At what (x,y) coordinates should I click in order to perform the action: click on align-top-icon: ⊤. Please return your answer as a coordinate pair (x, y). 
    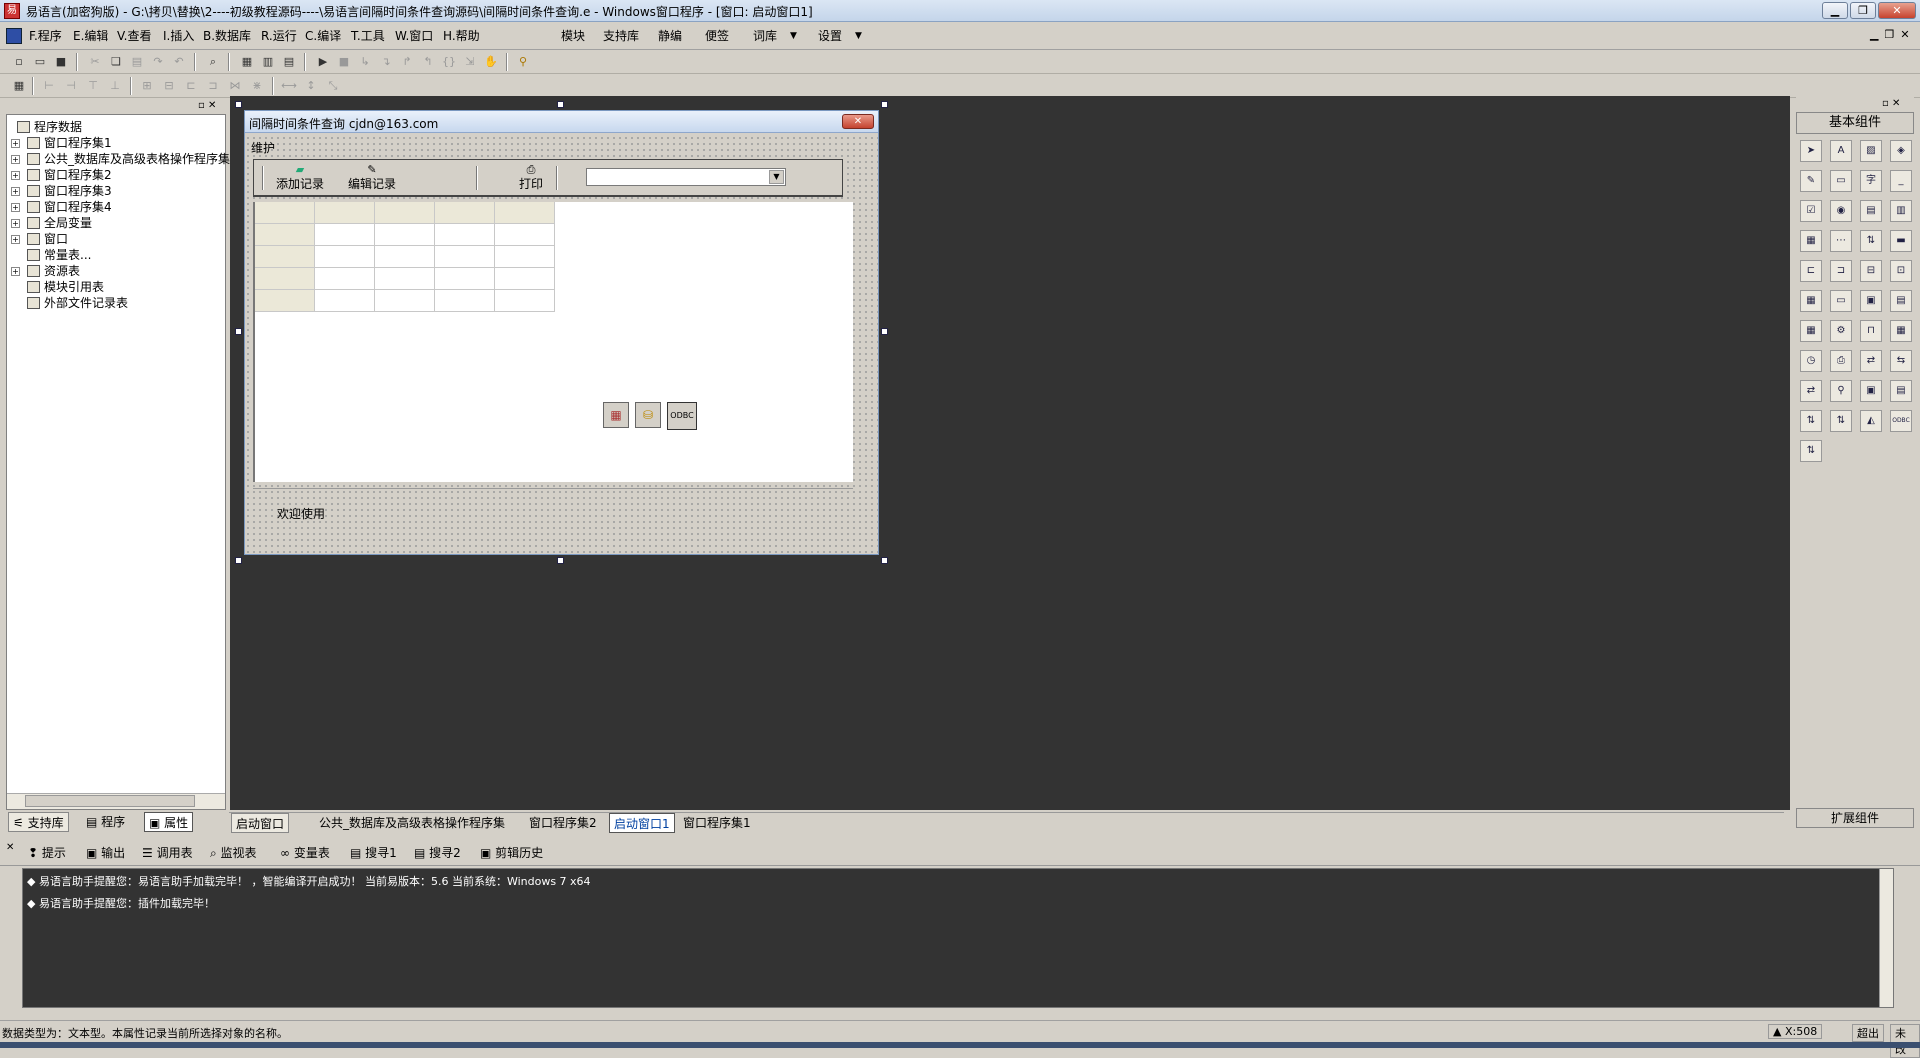
    Looking at the image, I should click on (93, 86).